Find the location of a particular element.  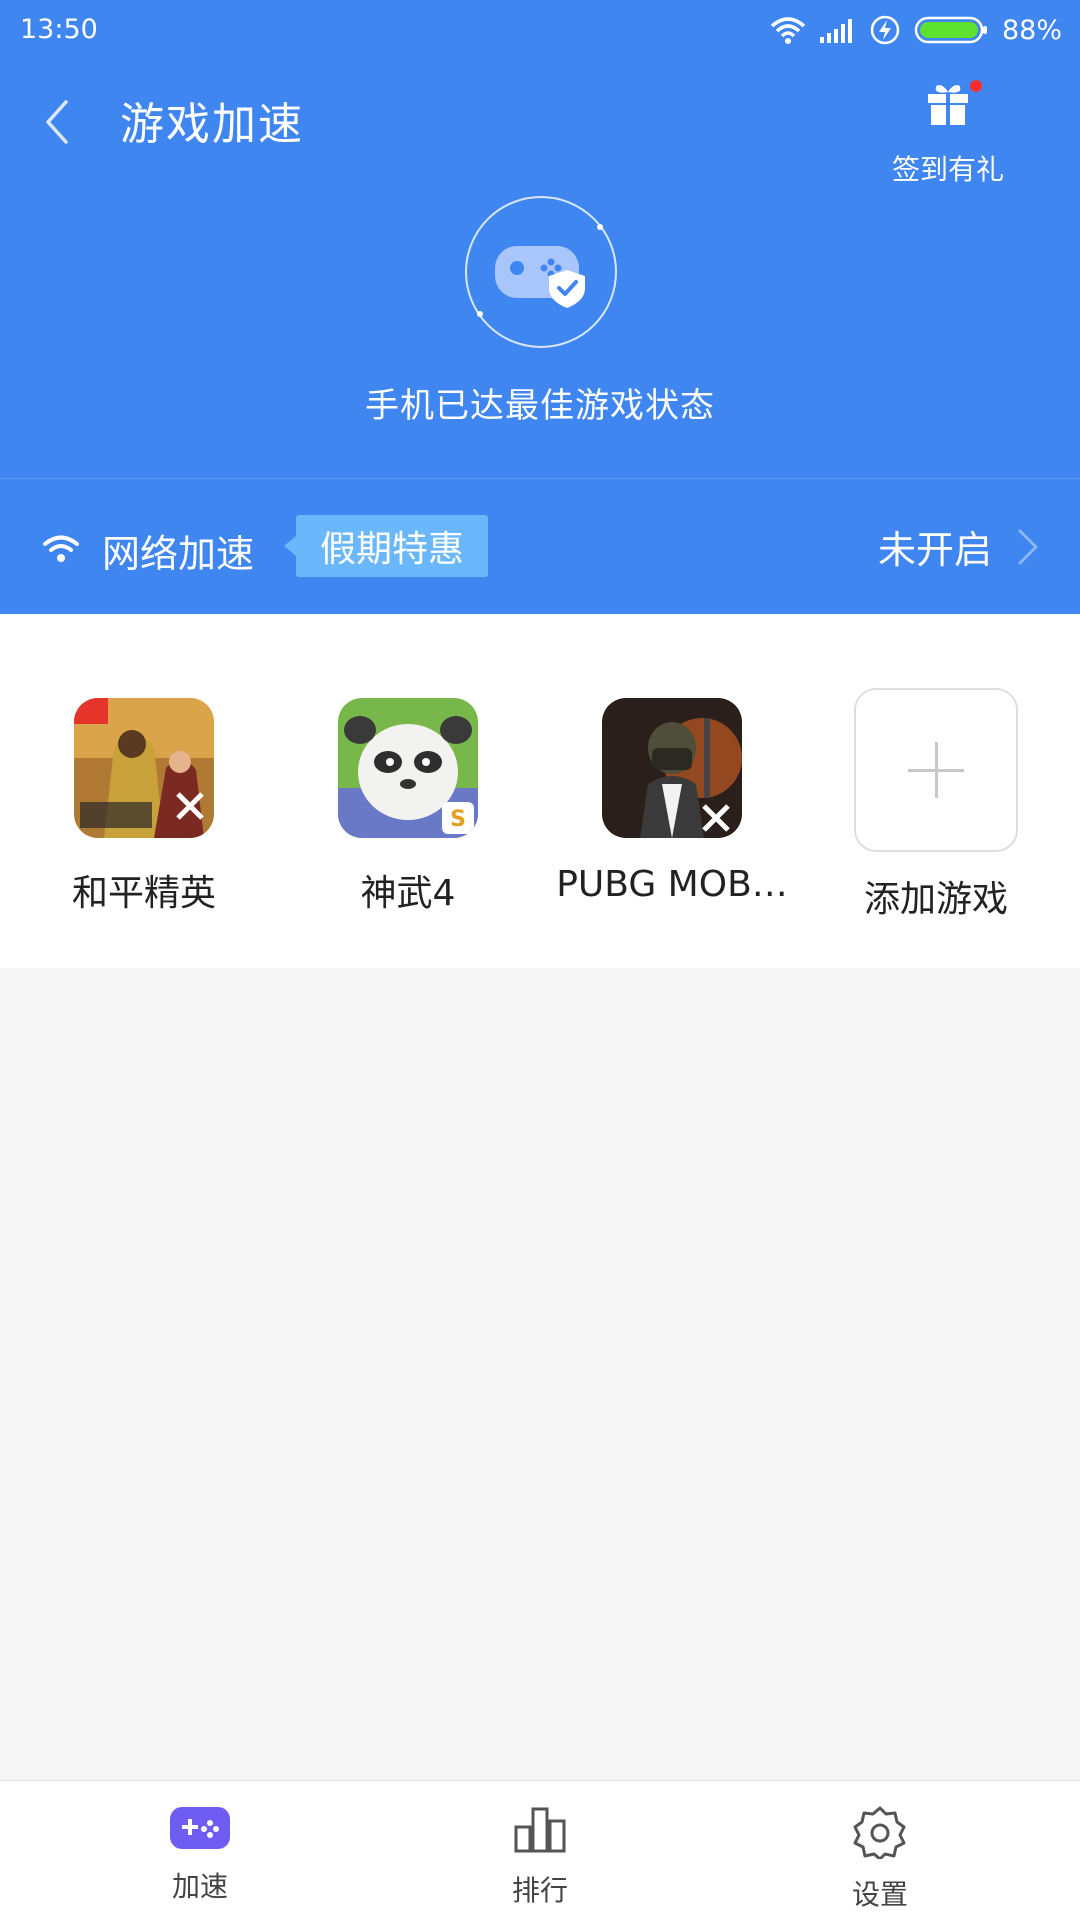

wifi-icon is located at coordinates (61, 548).